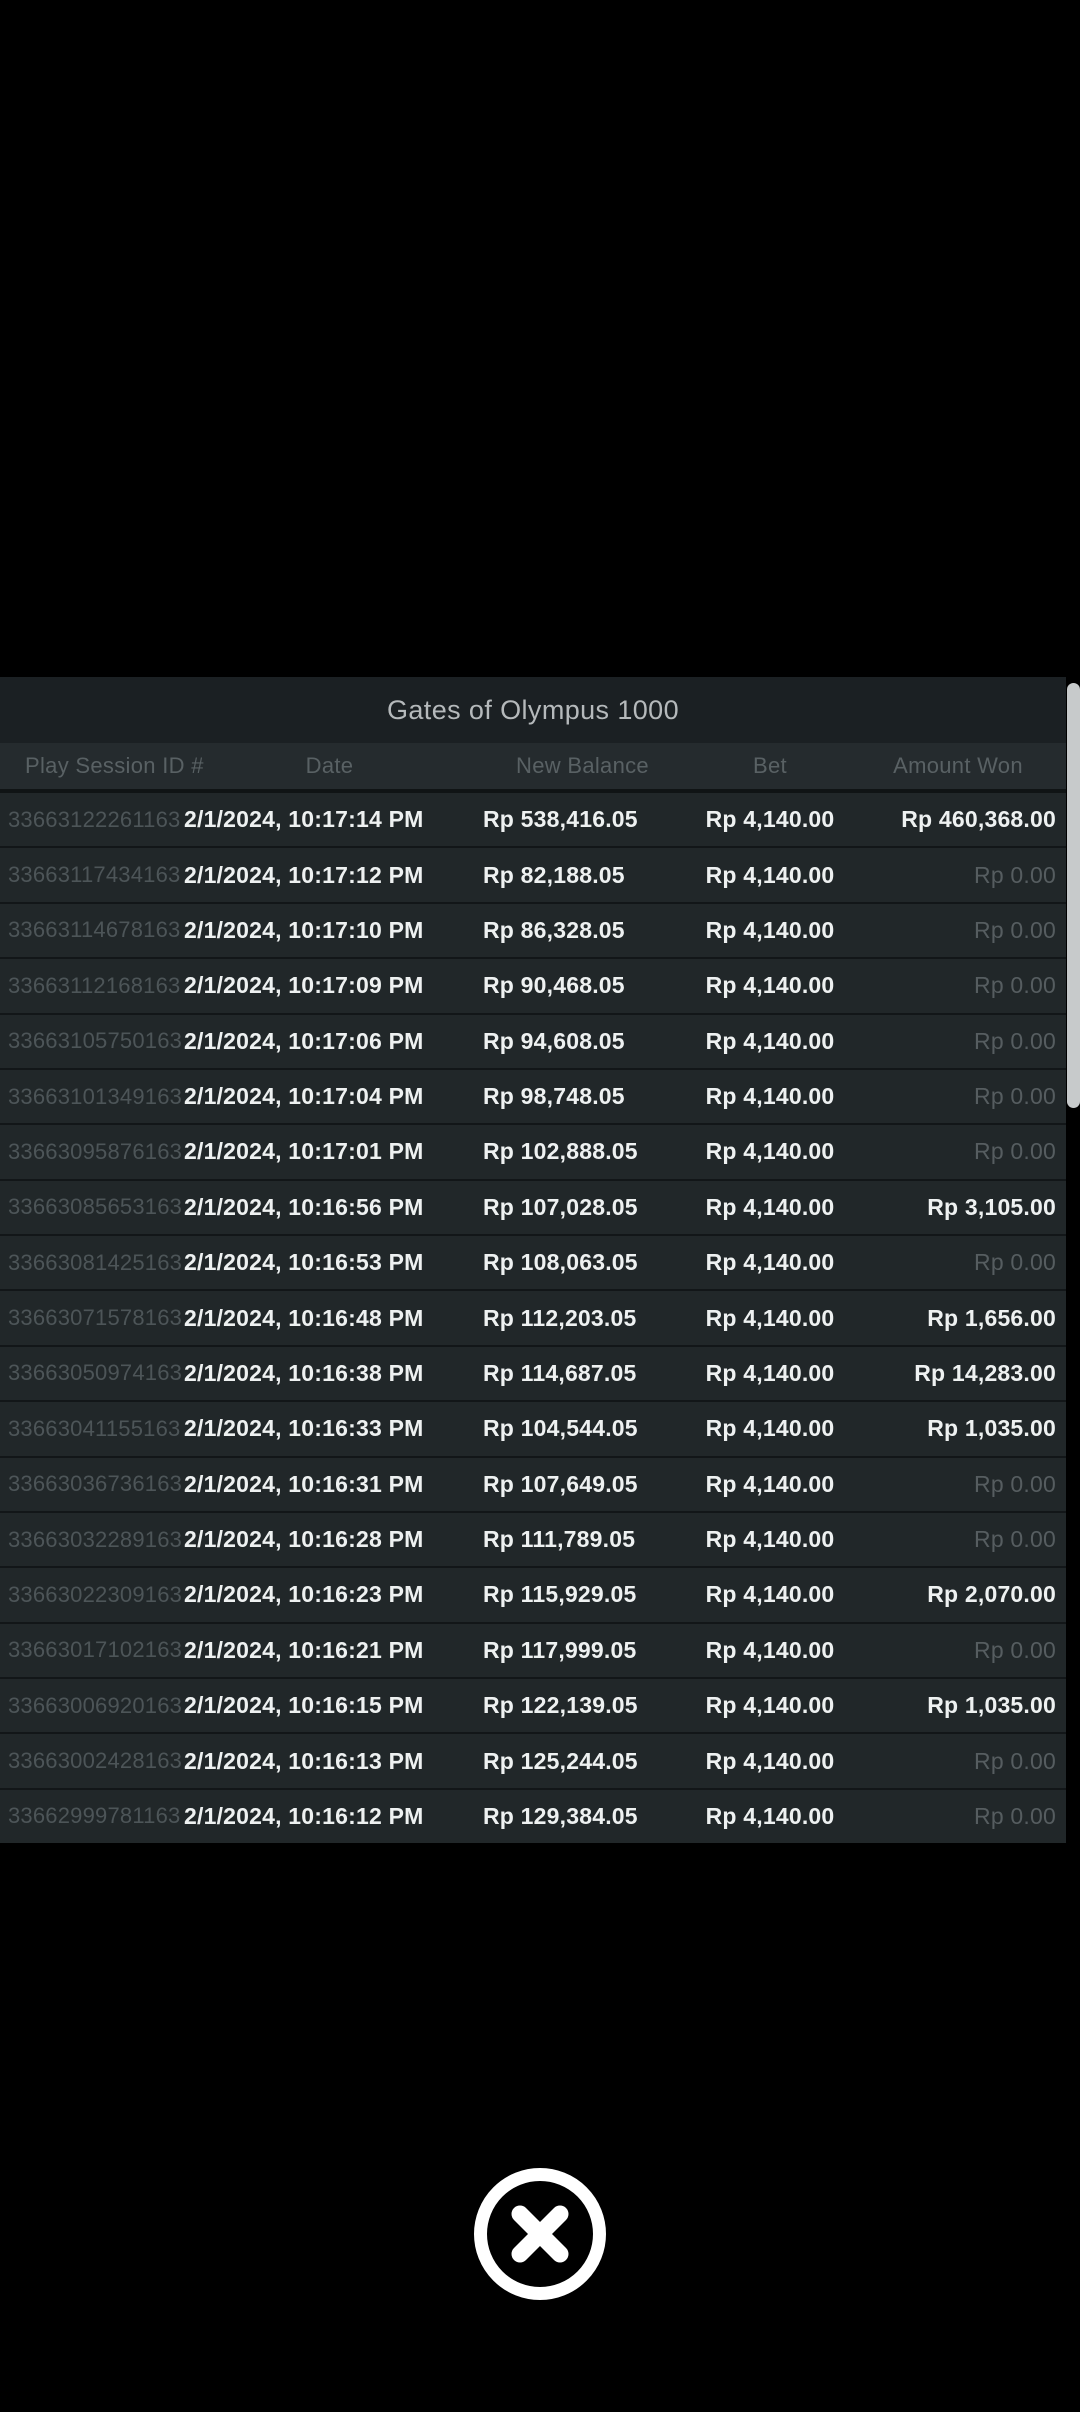 This screenshot has height=2412, width=1080. What do you see at coordinates (304, 1372) in the screenshot?
I see `cell-date: 2/1/2024, 10:16:38 PM` at bounding box center [304, 1372].